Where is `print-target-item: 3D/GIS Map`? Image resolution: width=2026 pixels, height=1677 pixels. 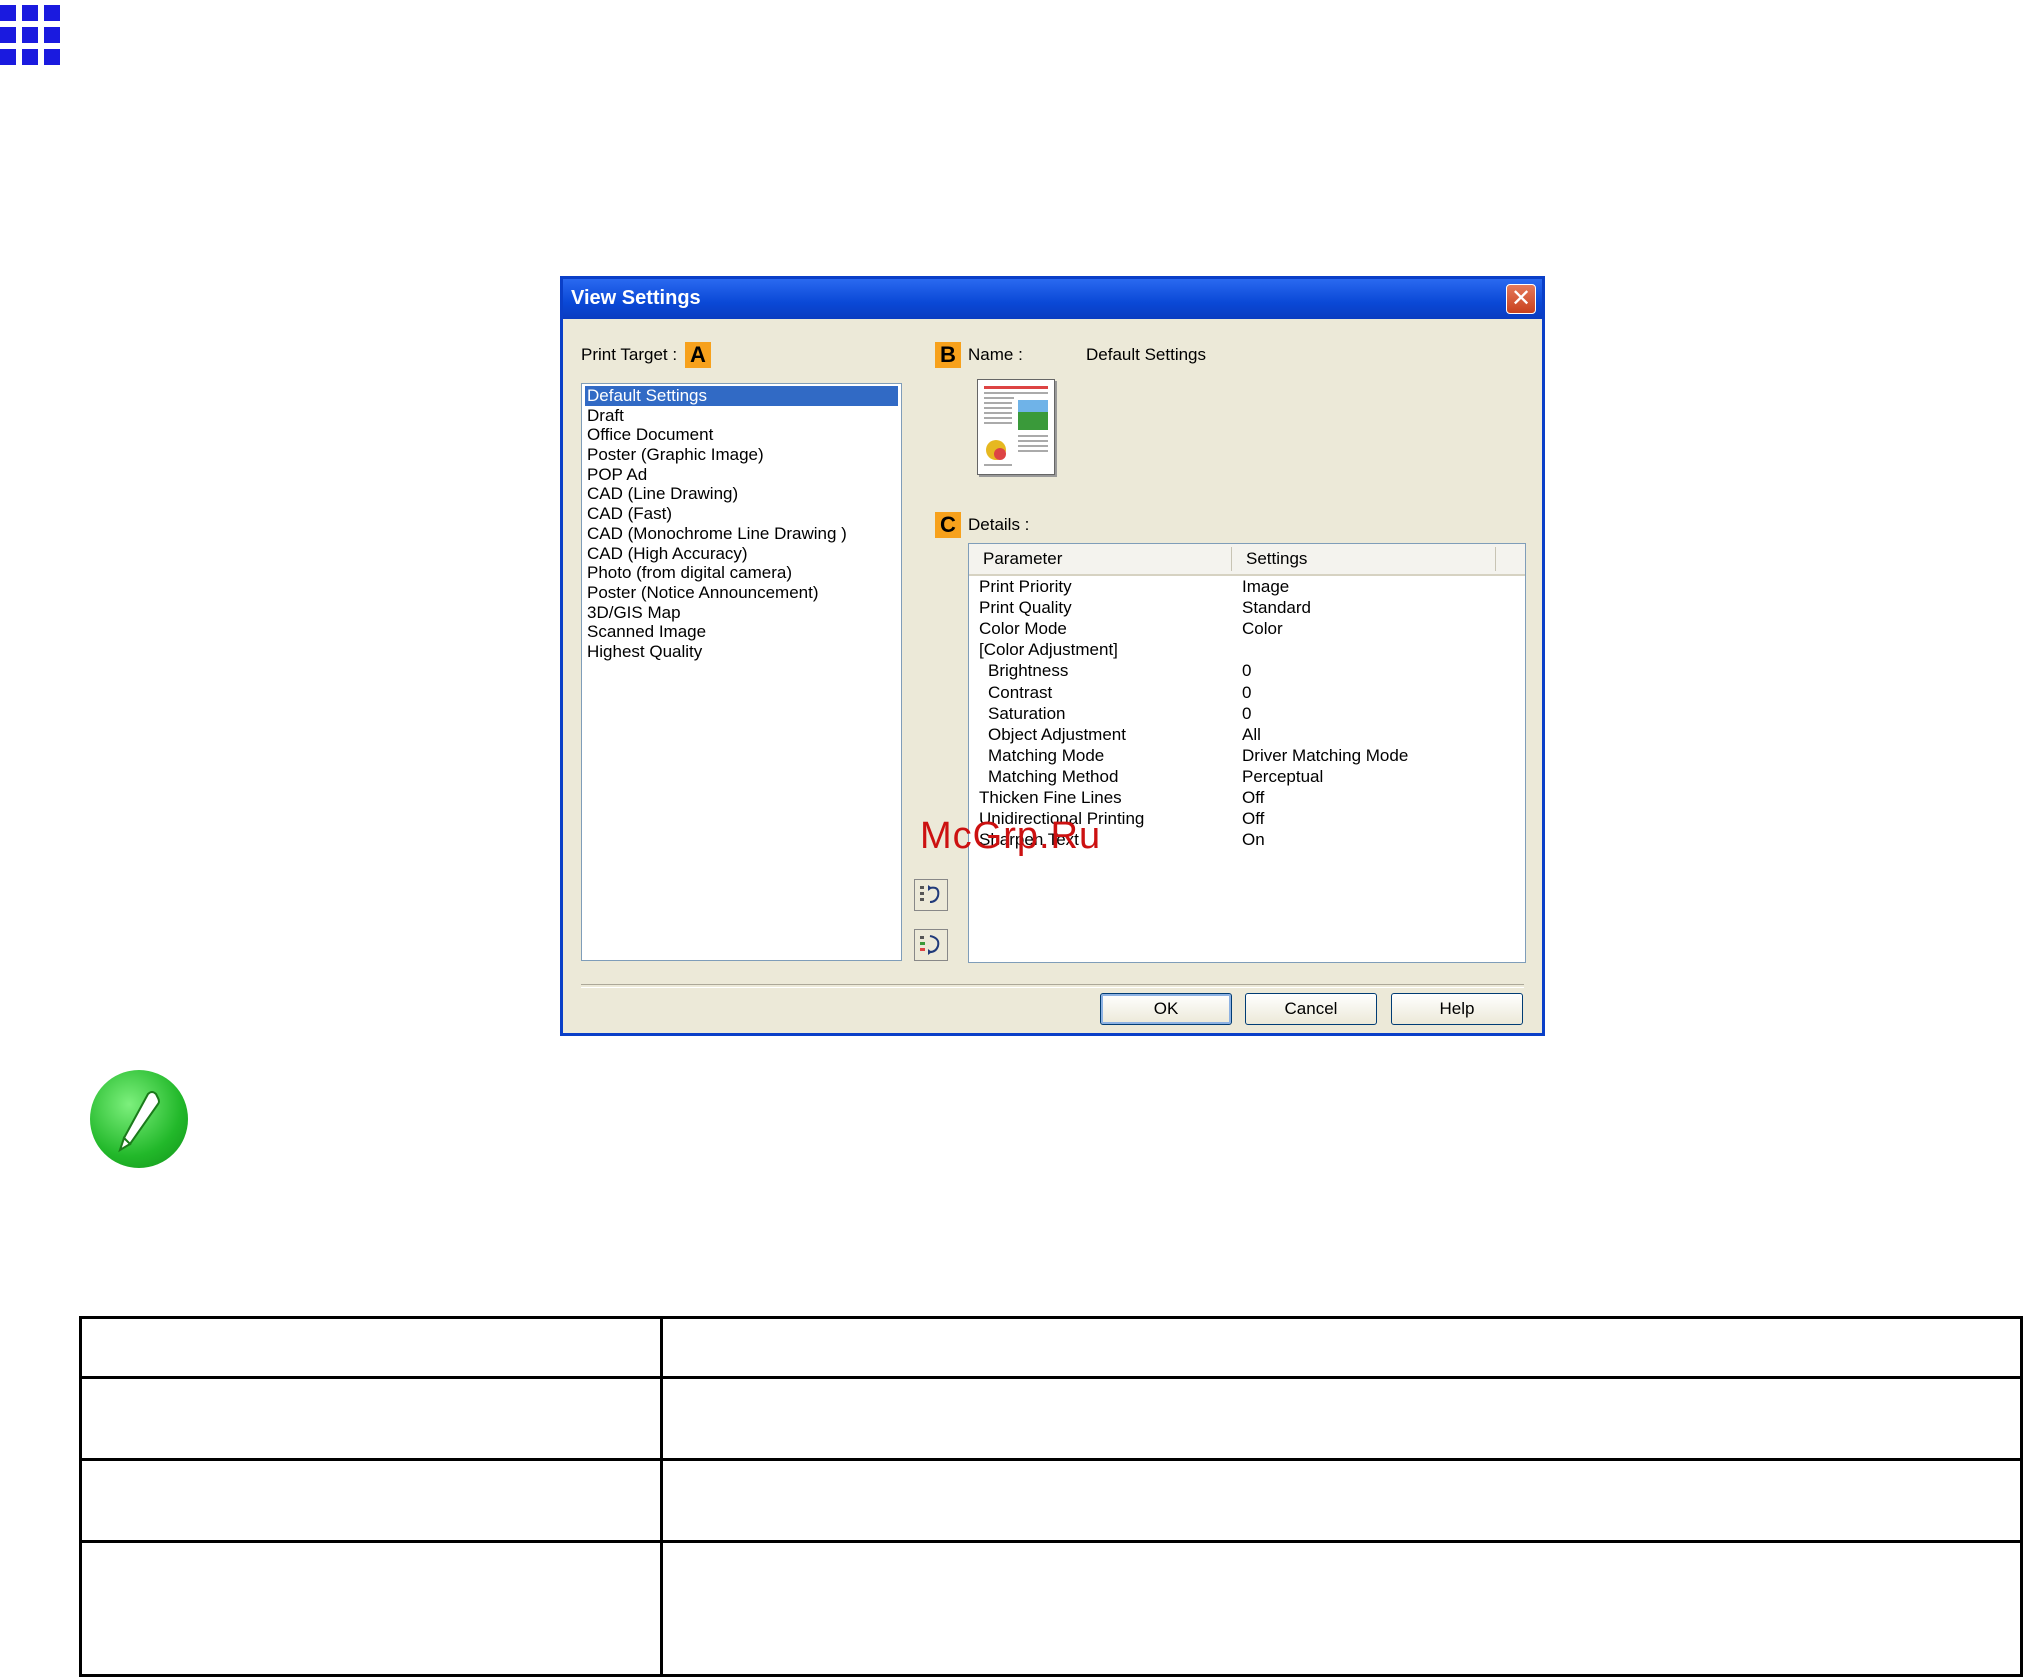
print-target-item: 3D/GIS Map is located at coordinates (741, 613).